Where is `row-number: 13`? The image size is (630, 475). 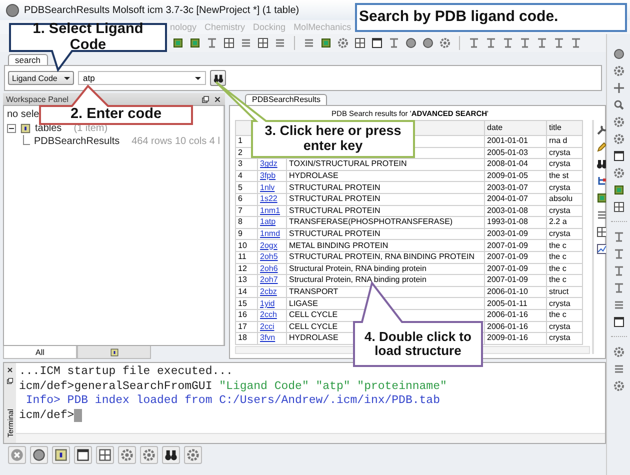
row-number: 13 is located at coordinates (247, 280).